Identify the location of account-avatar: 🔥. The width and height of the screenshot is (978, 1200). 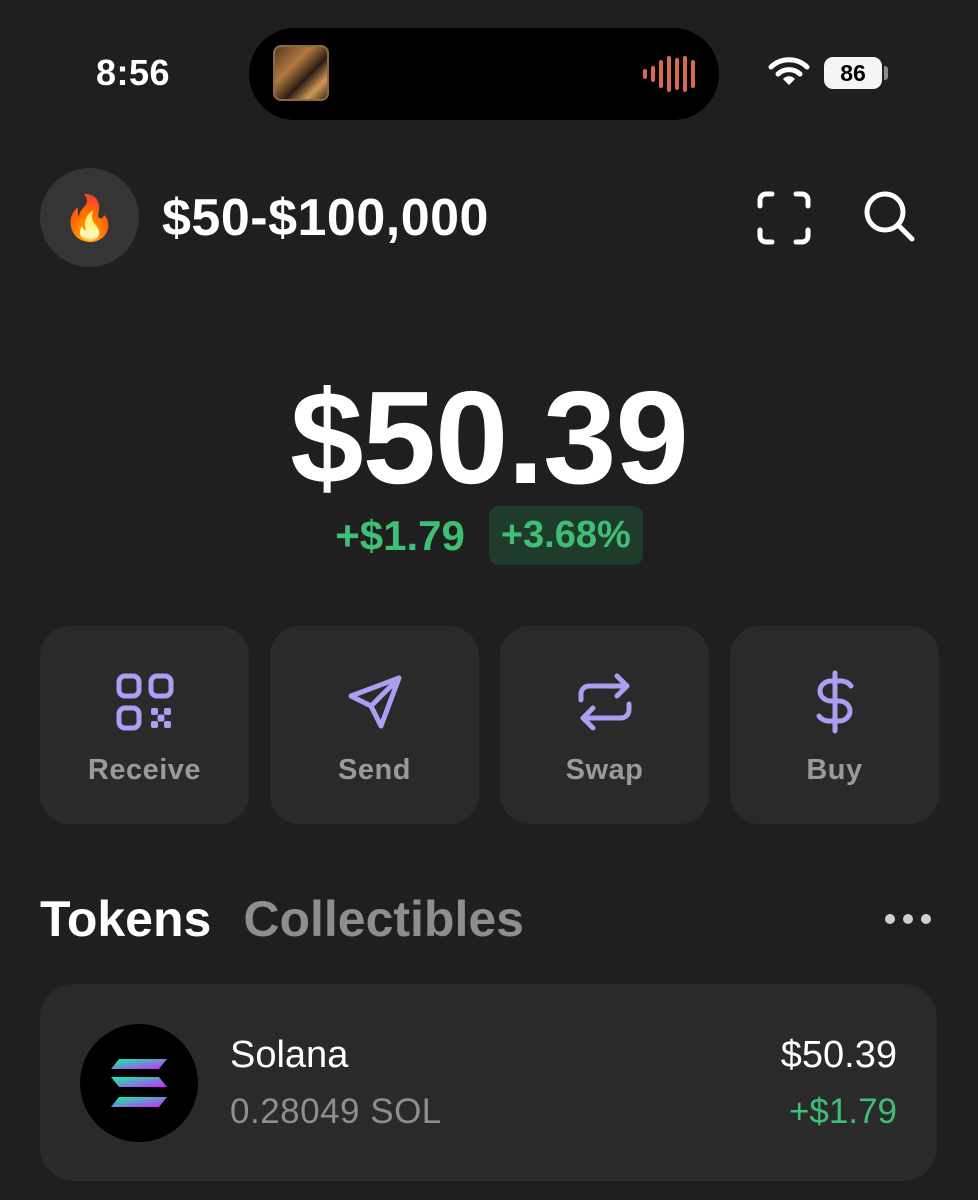
(89, 217).